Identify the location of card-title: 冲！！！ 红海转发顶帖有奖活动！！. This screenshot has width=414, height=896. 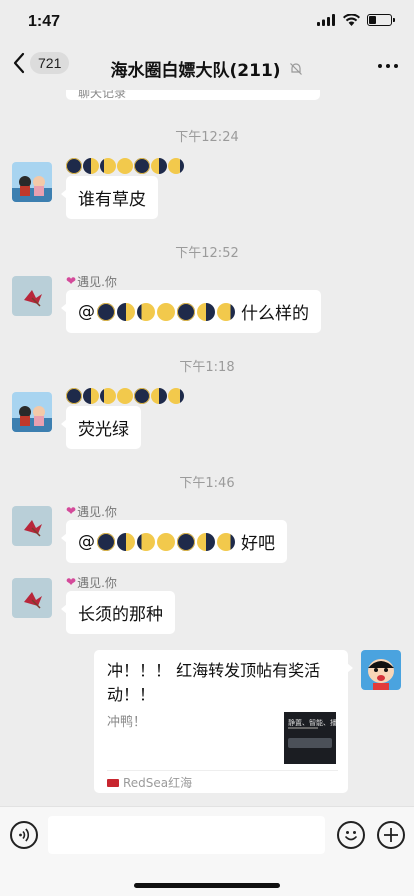
(214, 682).